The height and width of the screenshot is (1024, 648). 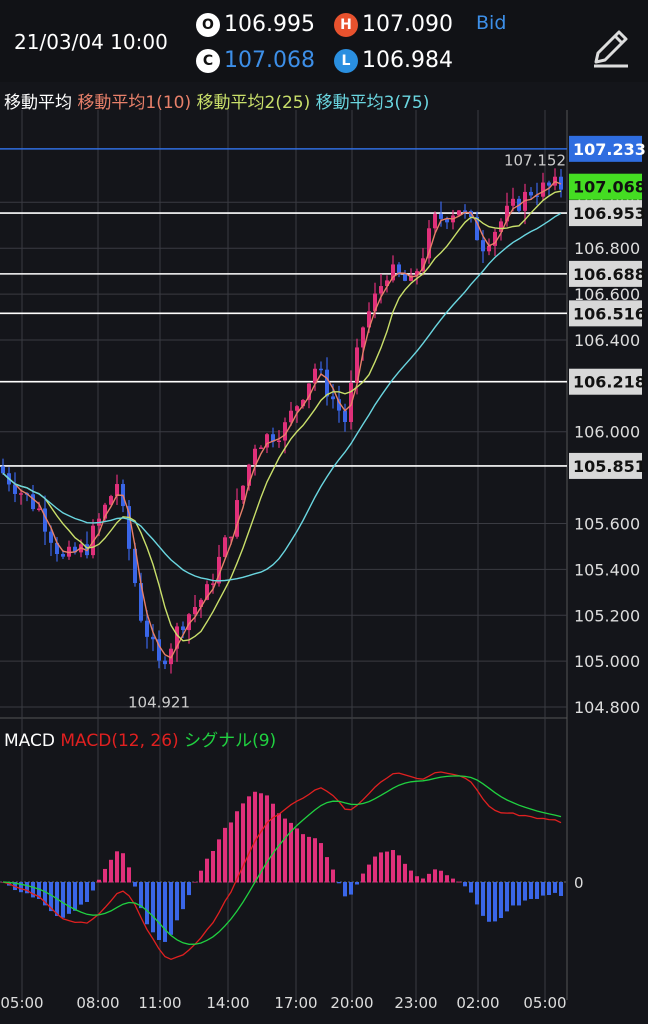 What do you see at coordinates (415, 1003) in the screenshot?
I see `time-tick-label: 23:00` at bounding box center [415, 1003].